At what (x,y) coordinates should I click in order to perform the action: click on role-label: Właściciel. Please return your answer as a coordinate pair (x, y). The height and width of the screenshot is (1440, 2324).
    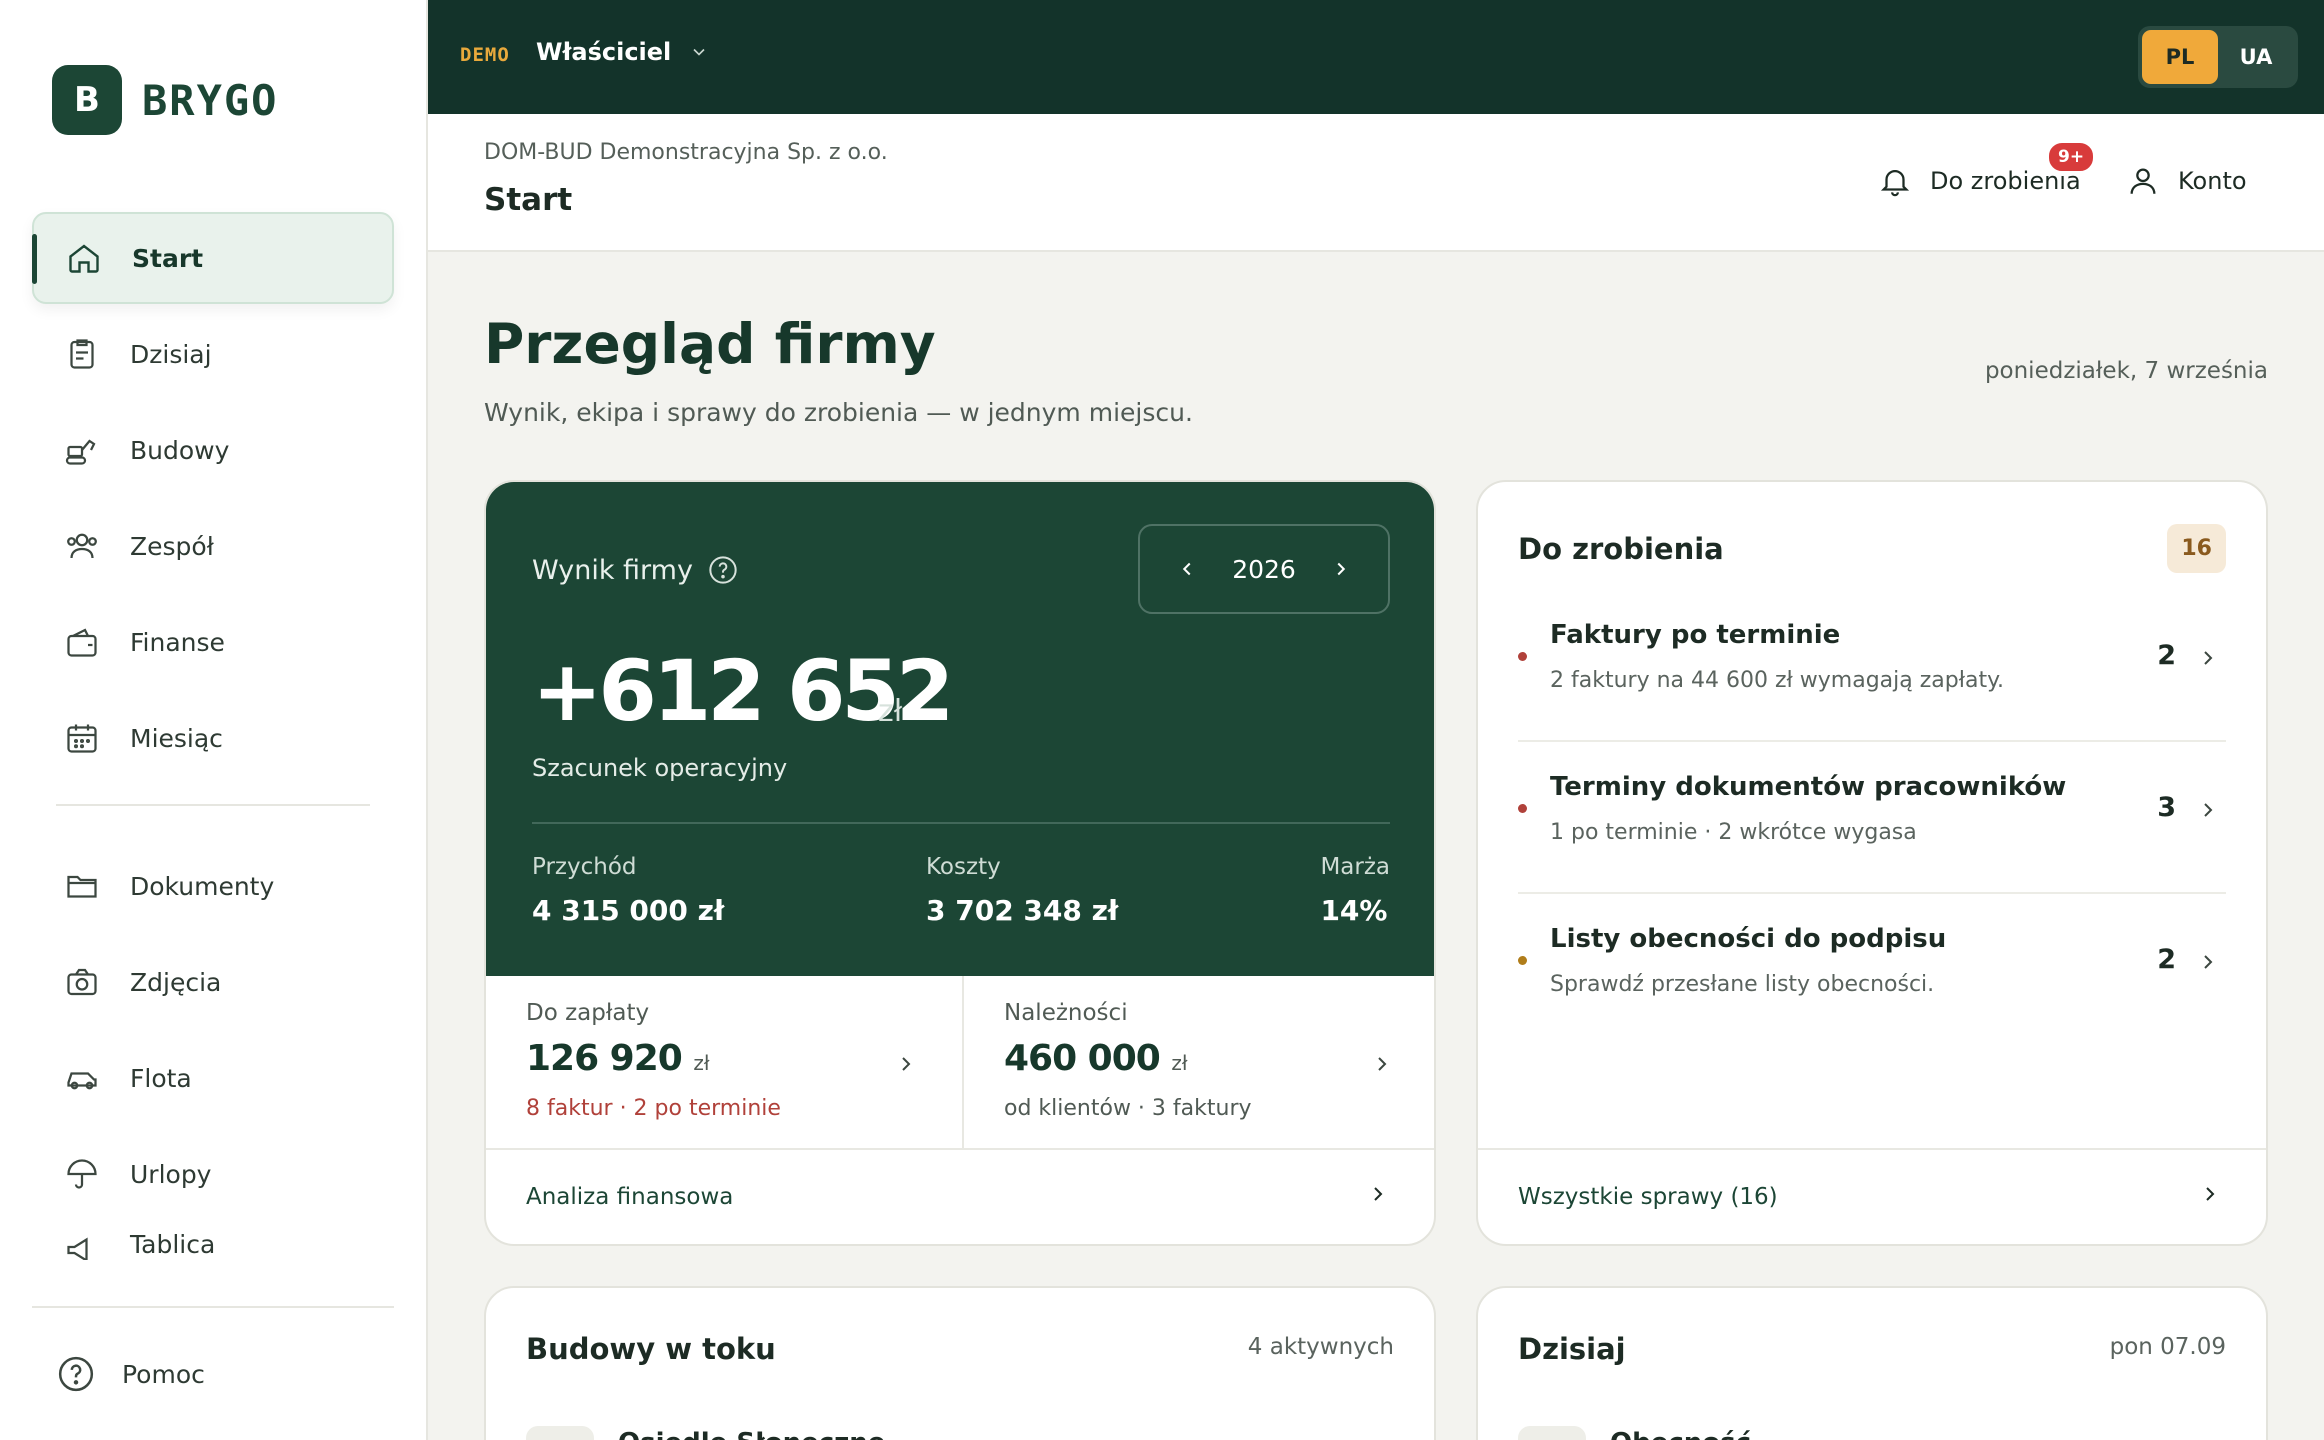
    Looking at the image, I should click on (604, 52).